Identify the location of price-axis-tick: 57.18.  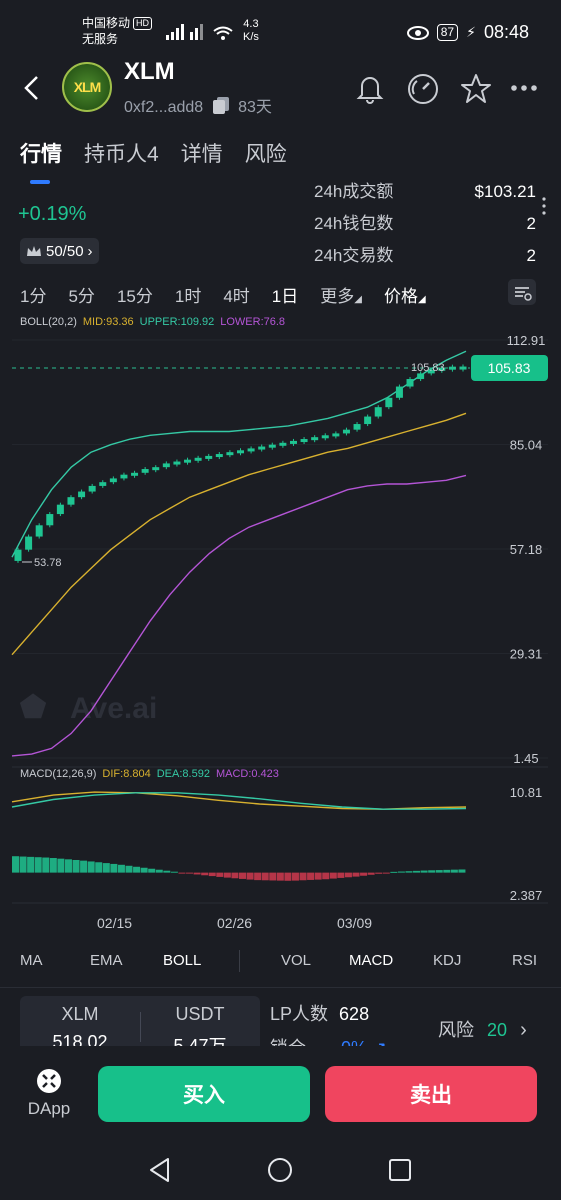
(526, 549).